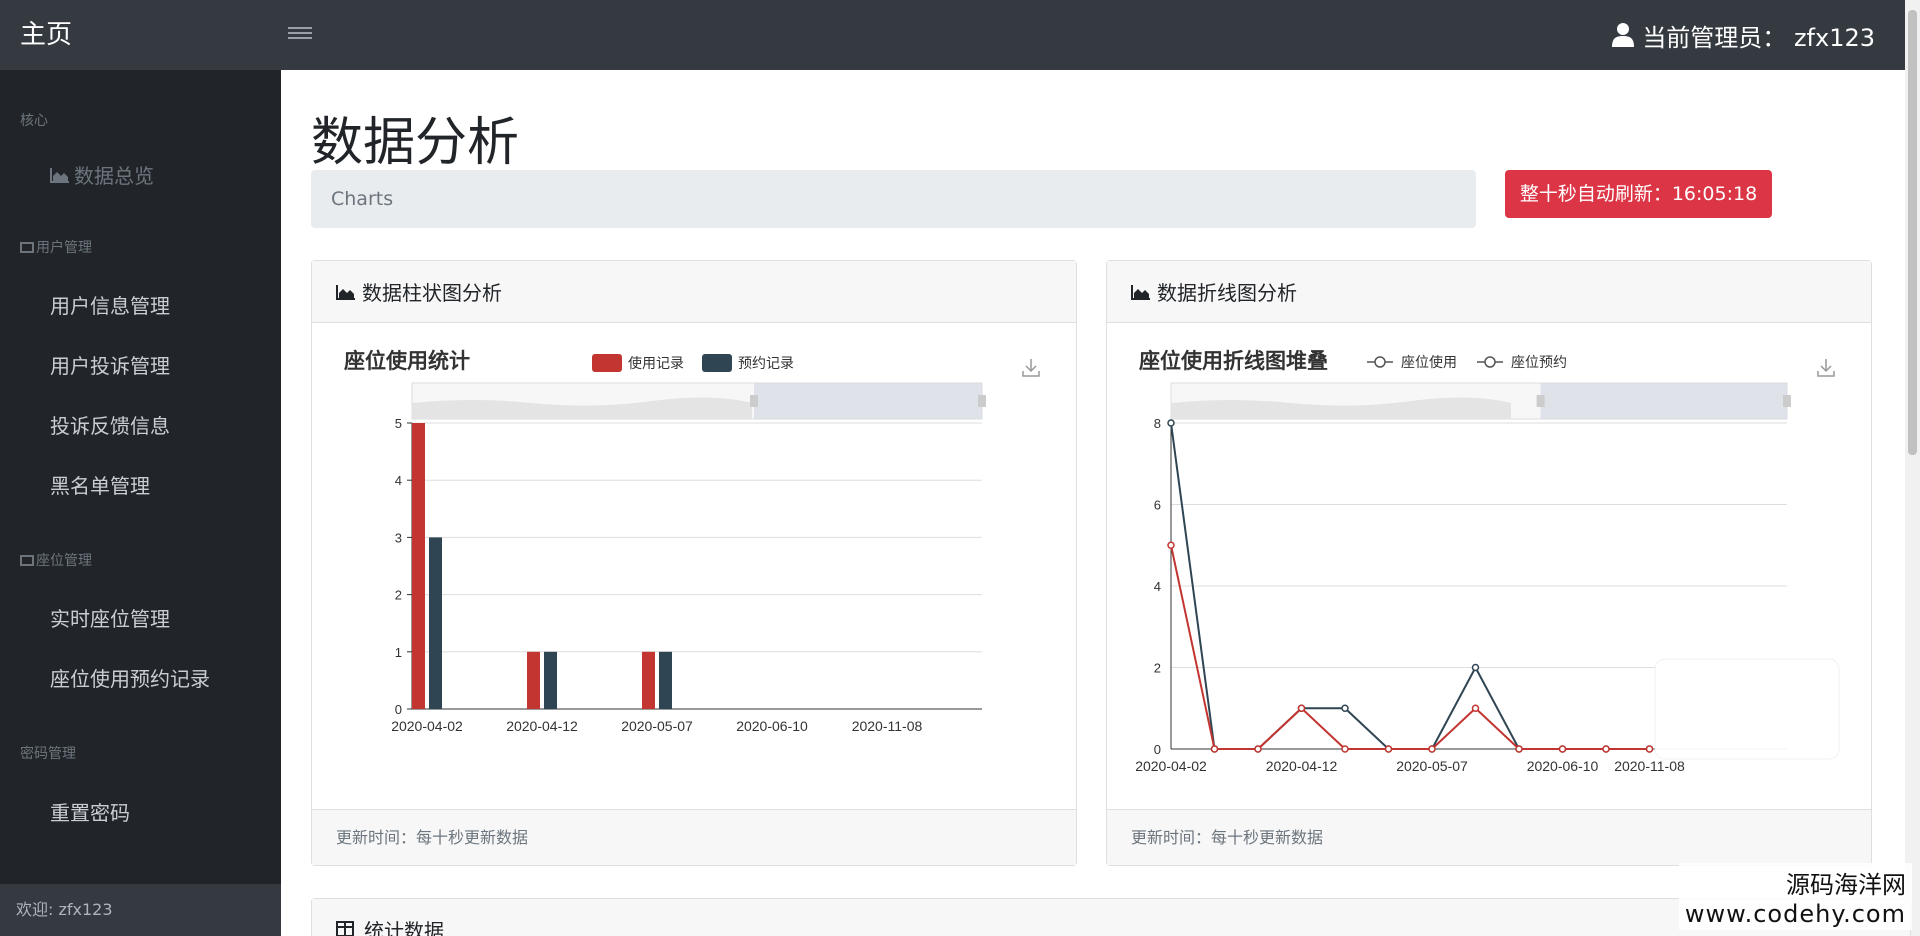  What do you see at coordinates (1233, 361) in the screenshot?
I see `chart-title: 座位使用折线图堆叠` at bounding box center [1233, 361].